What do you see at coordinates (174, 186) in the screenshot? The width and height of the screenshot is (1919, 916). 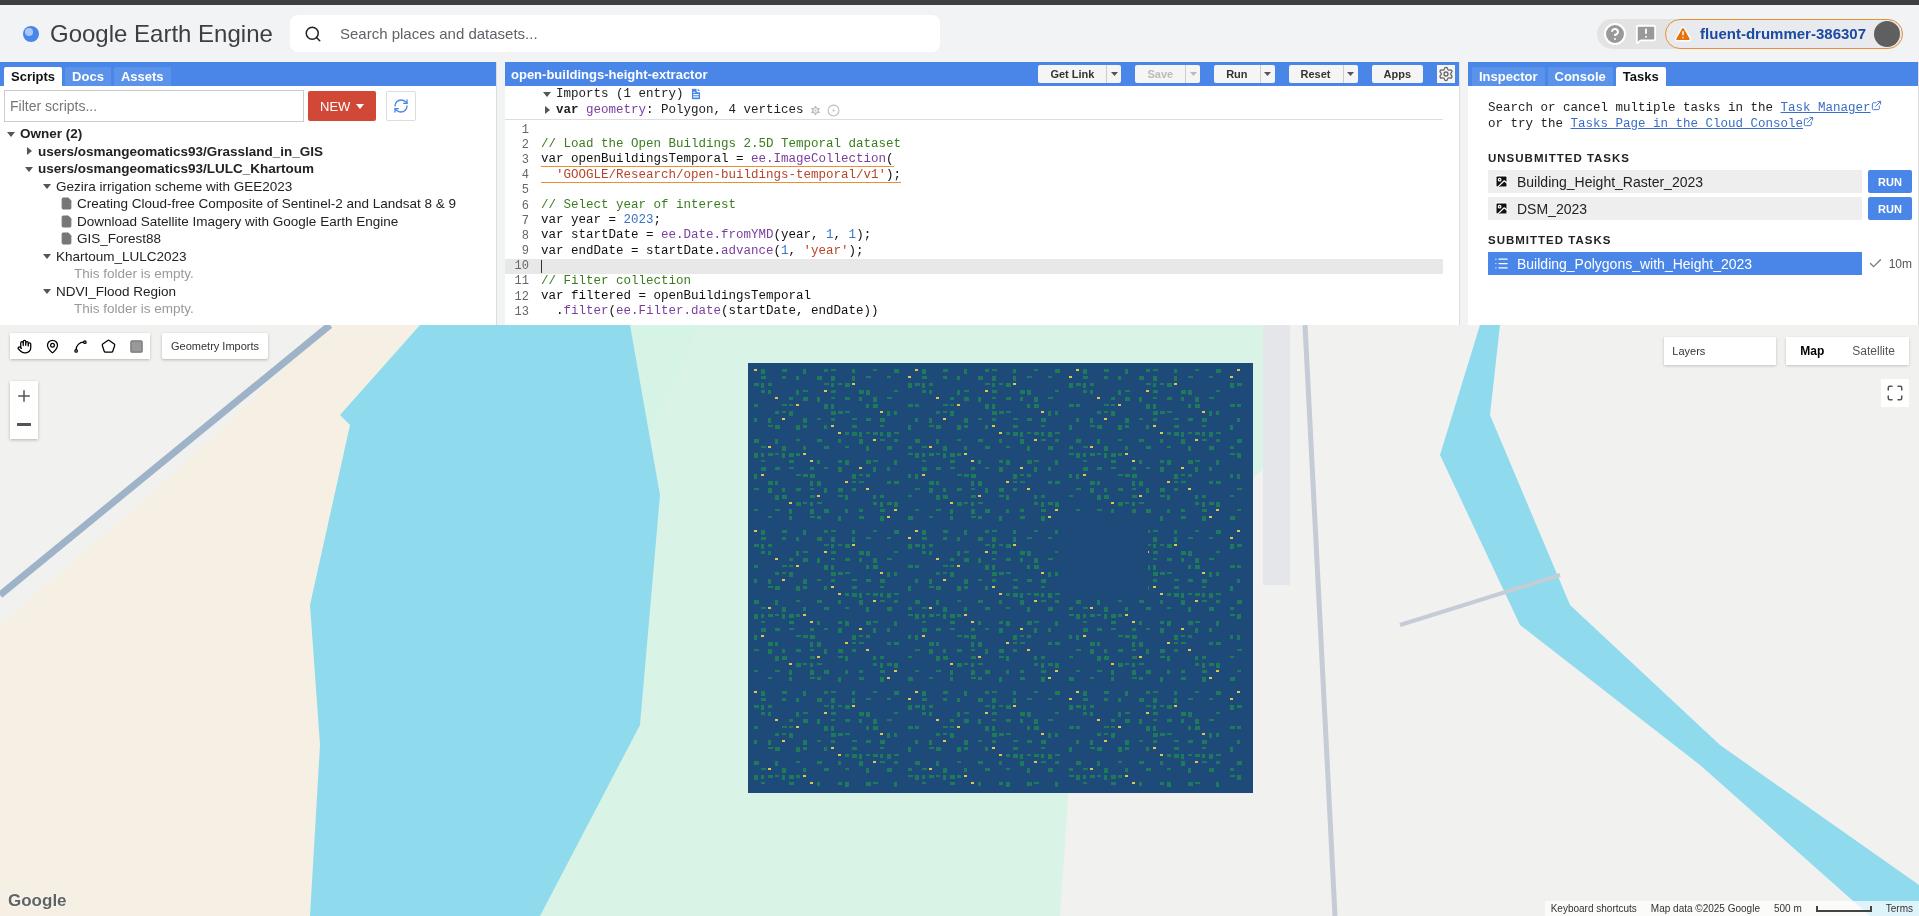 I see `folder-item: Gezira irrigation scheme with GEE2023` at bounding box center [174, 186].